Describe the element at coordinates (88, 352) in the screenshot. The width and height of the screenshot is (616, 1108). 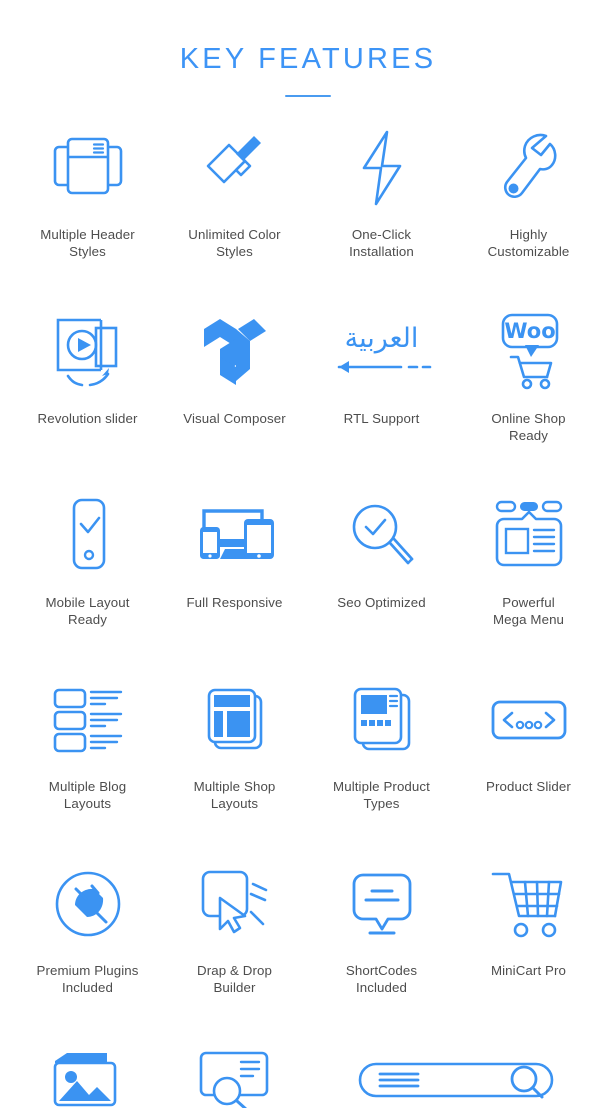
I see `slider-play-icon` at that location.